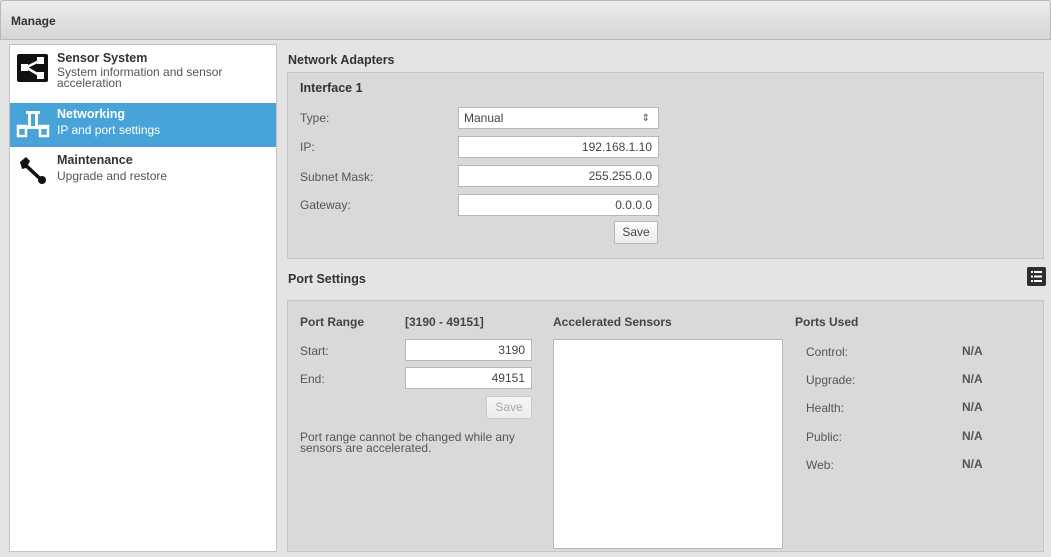 This screenshot has width=1051, height=557. What do you see at coordinates (112, 176) in the screenshot?
I see `sidebar-item-description: Upgrade and restore` at bounding box center [112, 176].